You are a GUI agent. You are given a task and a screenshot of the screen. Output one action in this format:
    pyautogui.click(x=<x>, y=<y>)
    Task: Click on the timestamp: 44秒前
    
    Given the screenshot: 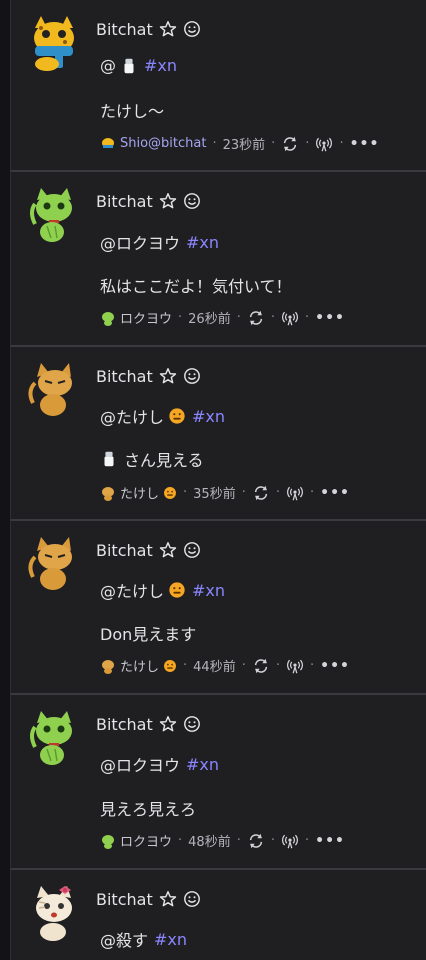 What is the action you would take?
    pyautogui.click(x=214, y=665)
    